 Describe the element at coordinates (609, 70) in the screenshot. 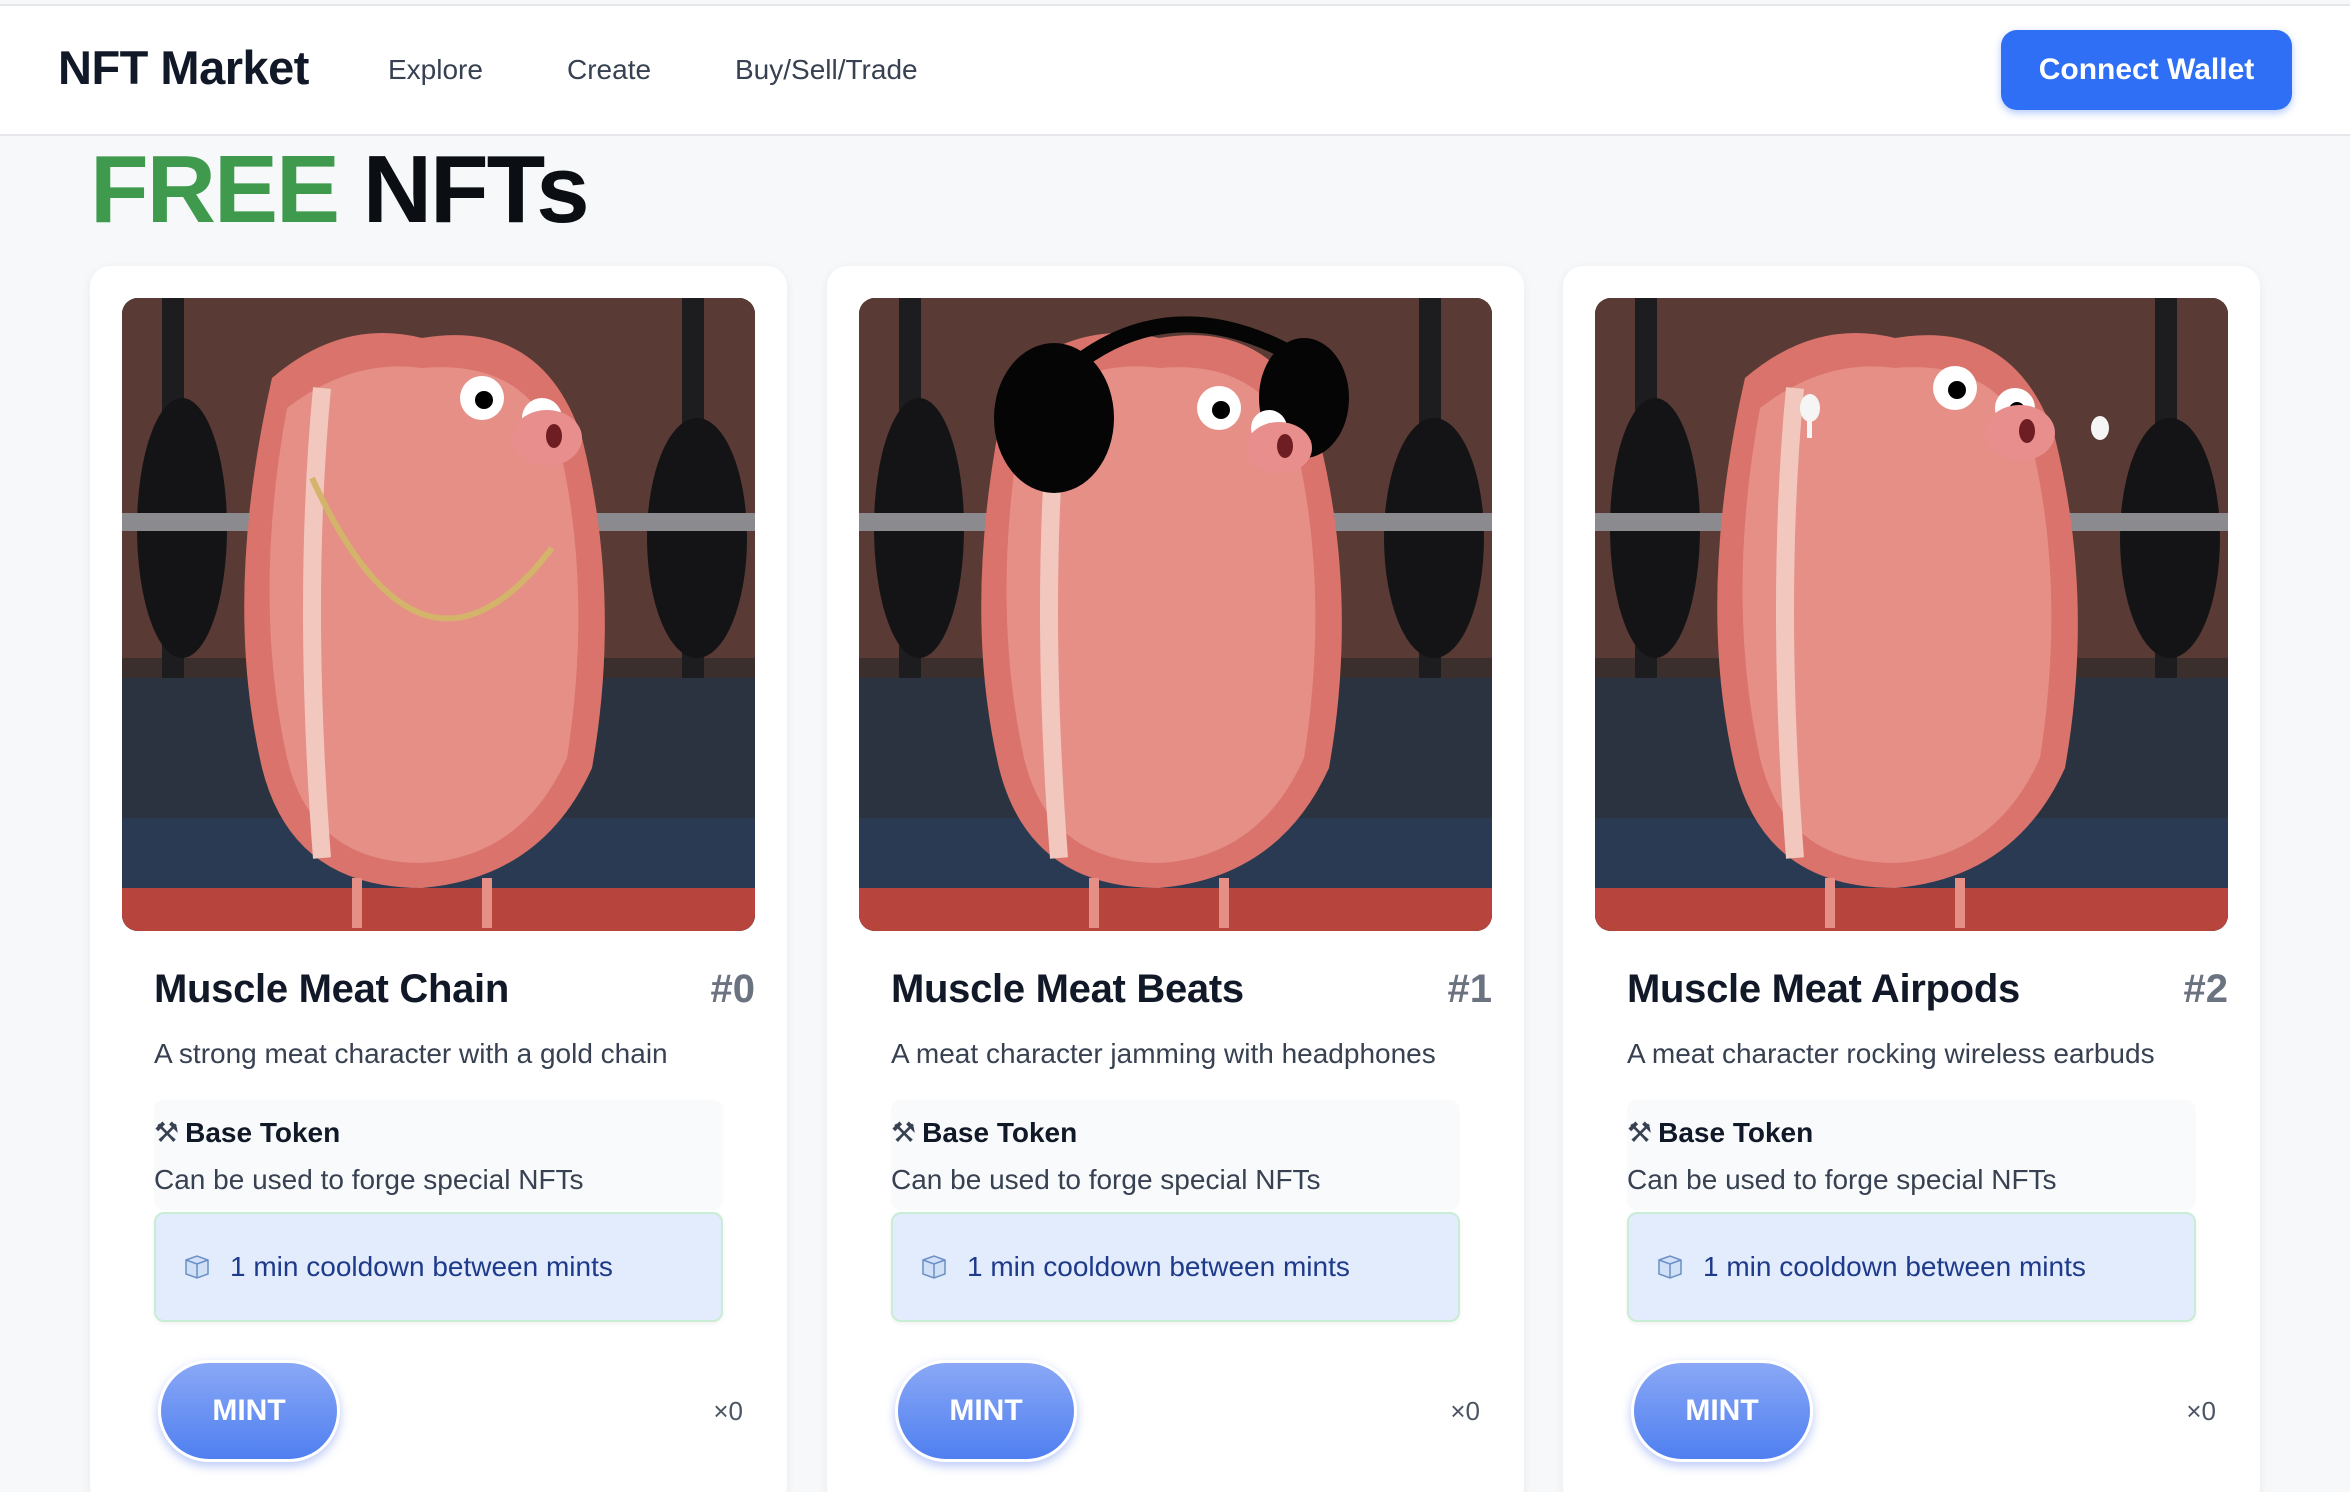

I see `nav-create-link: Create` at that location.